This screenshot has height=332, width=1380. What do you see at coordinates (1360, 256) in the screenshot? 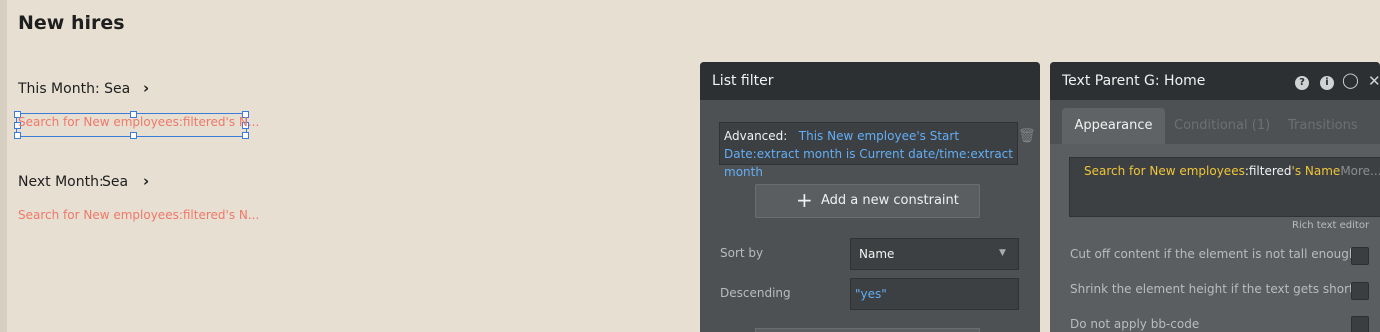
I see `cut-off-checkbox` at bounding box center [1360, 256].